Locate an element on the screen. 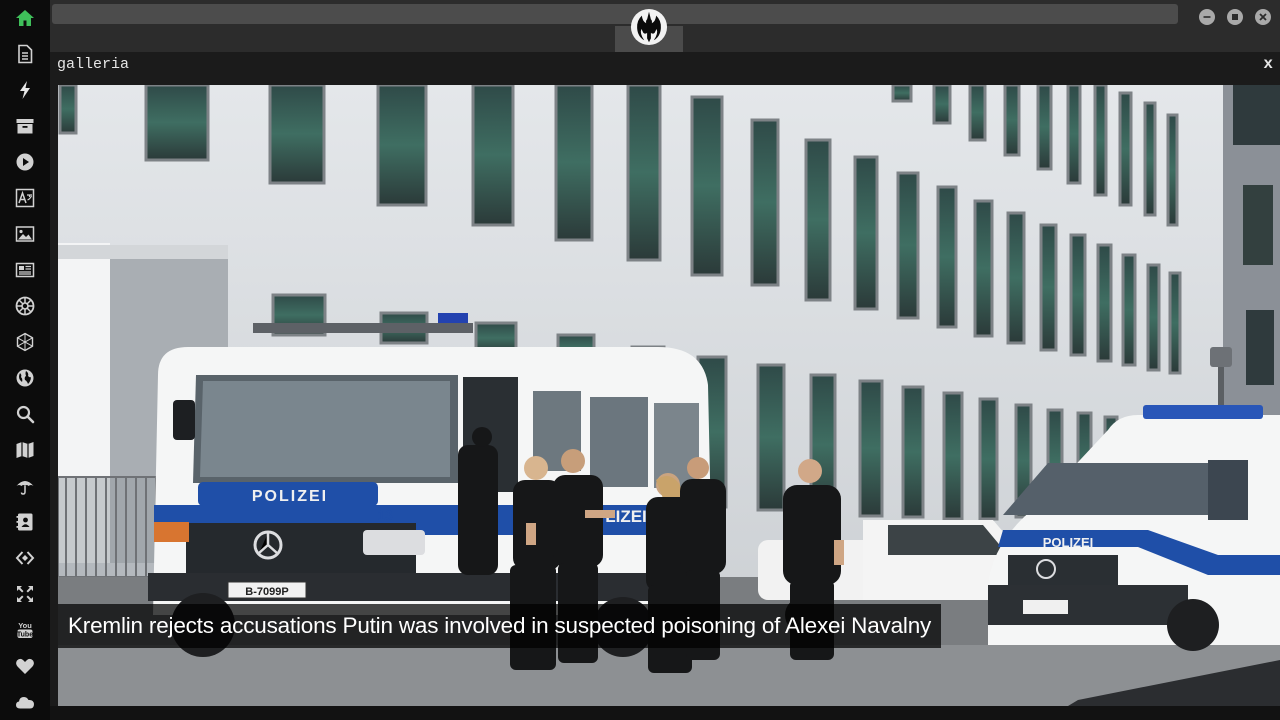 The height and width of the screenshot is (720, 1280). sidebar-item-contacts is located at coordinates (25, 522).